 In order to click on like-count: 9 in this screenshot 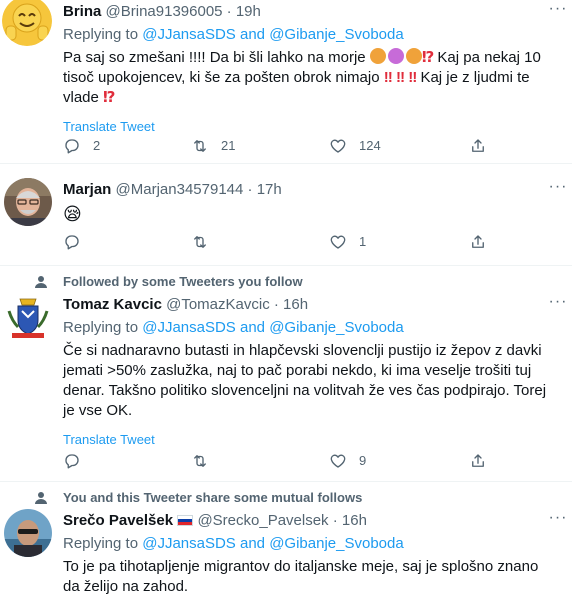, I will do `click(363, 460)`.